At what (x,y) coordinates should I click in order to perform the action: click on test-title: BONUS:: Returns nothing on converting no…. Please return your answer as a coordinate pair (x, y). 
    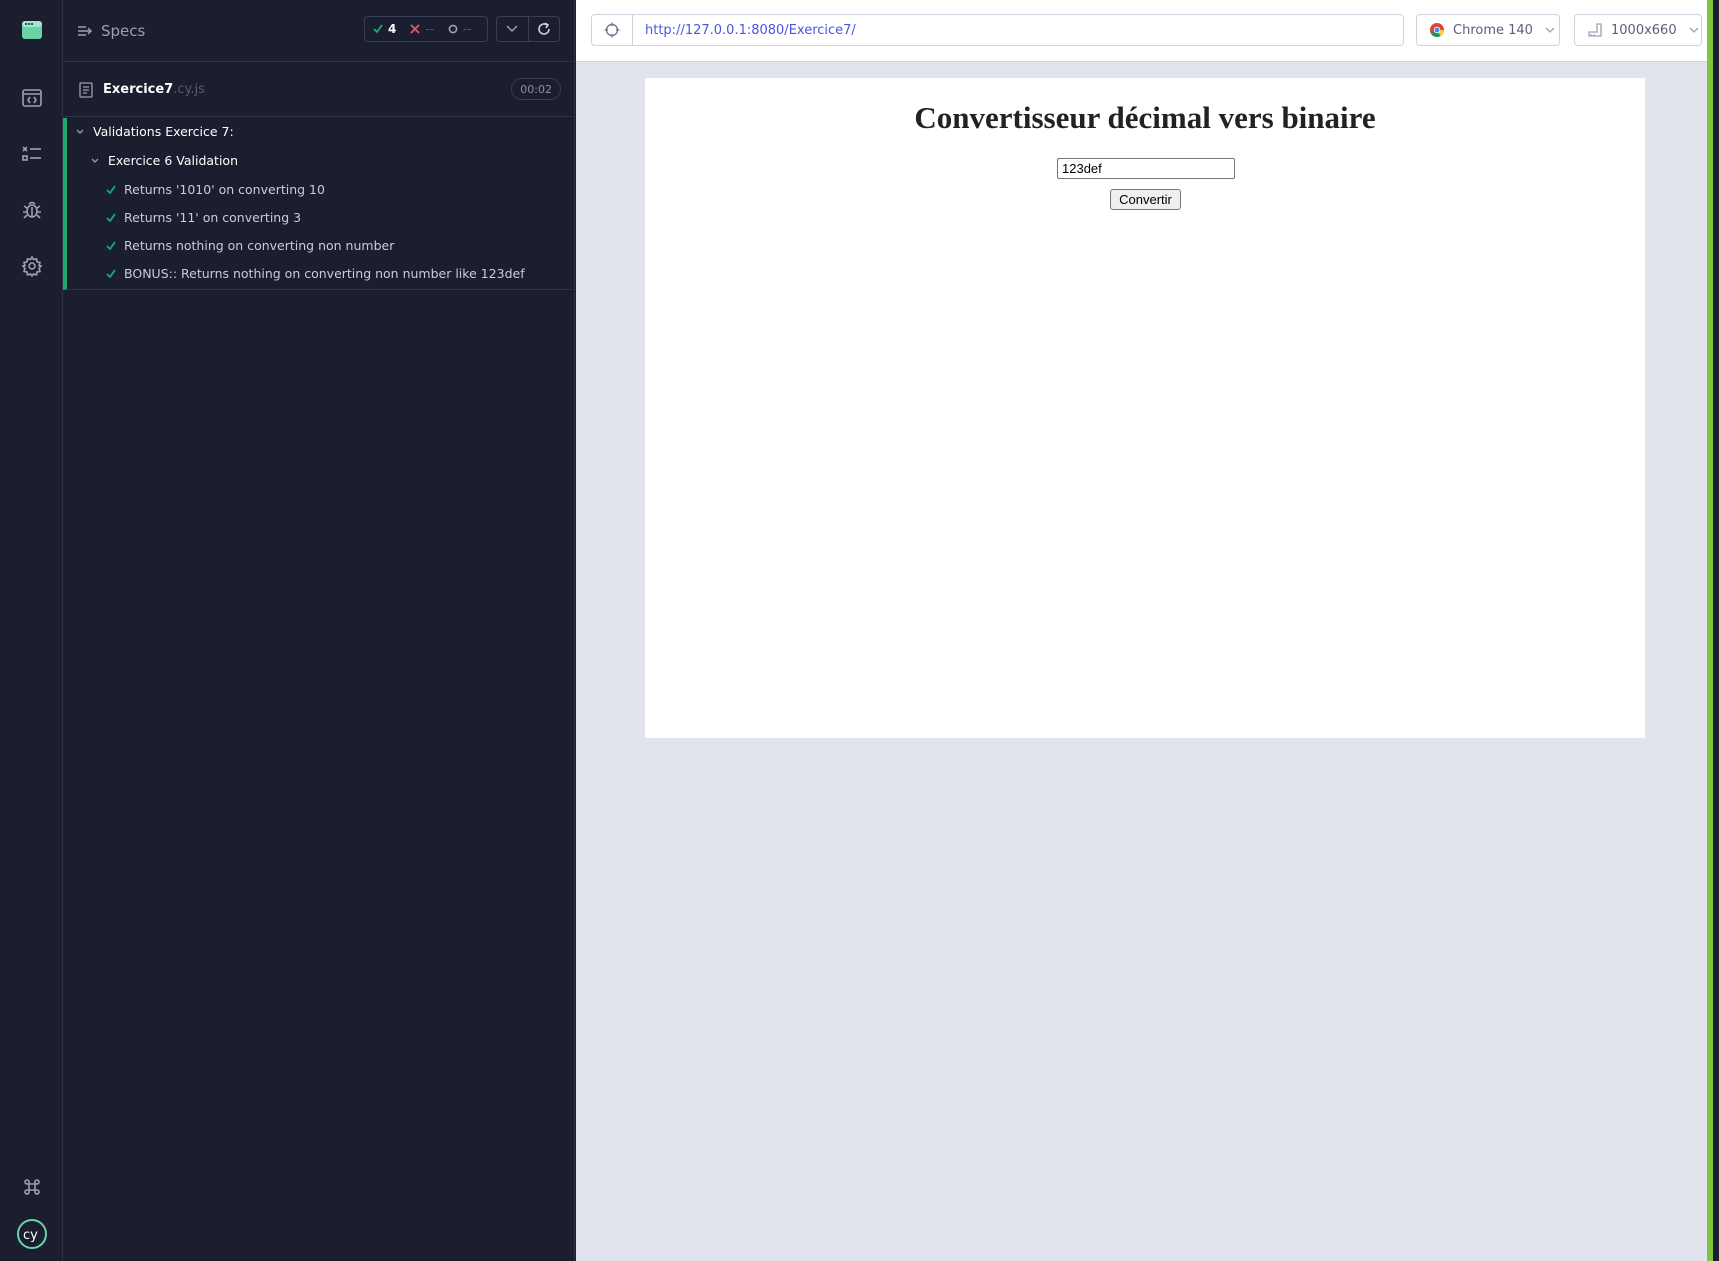
    Looking at the image, I should click on (324, 273).